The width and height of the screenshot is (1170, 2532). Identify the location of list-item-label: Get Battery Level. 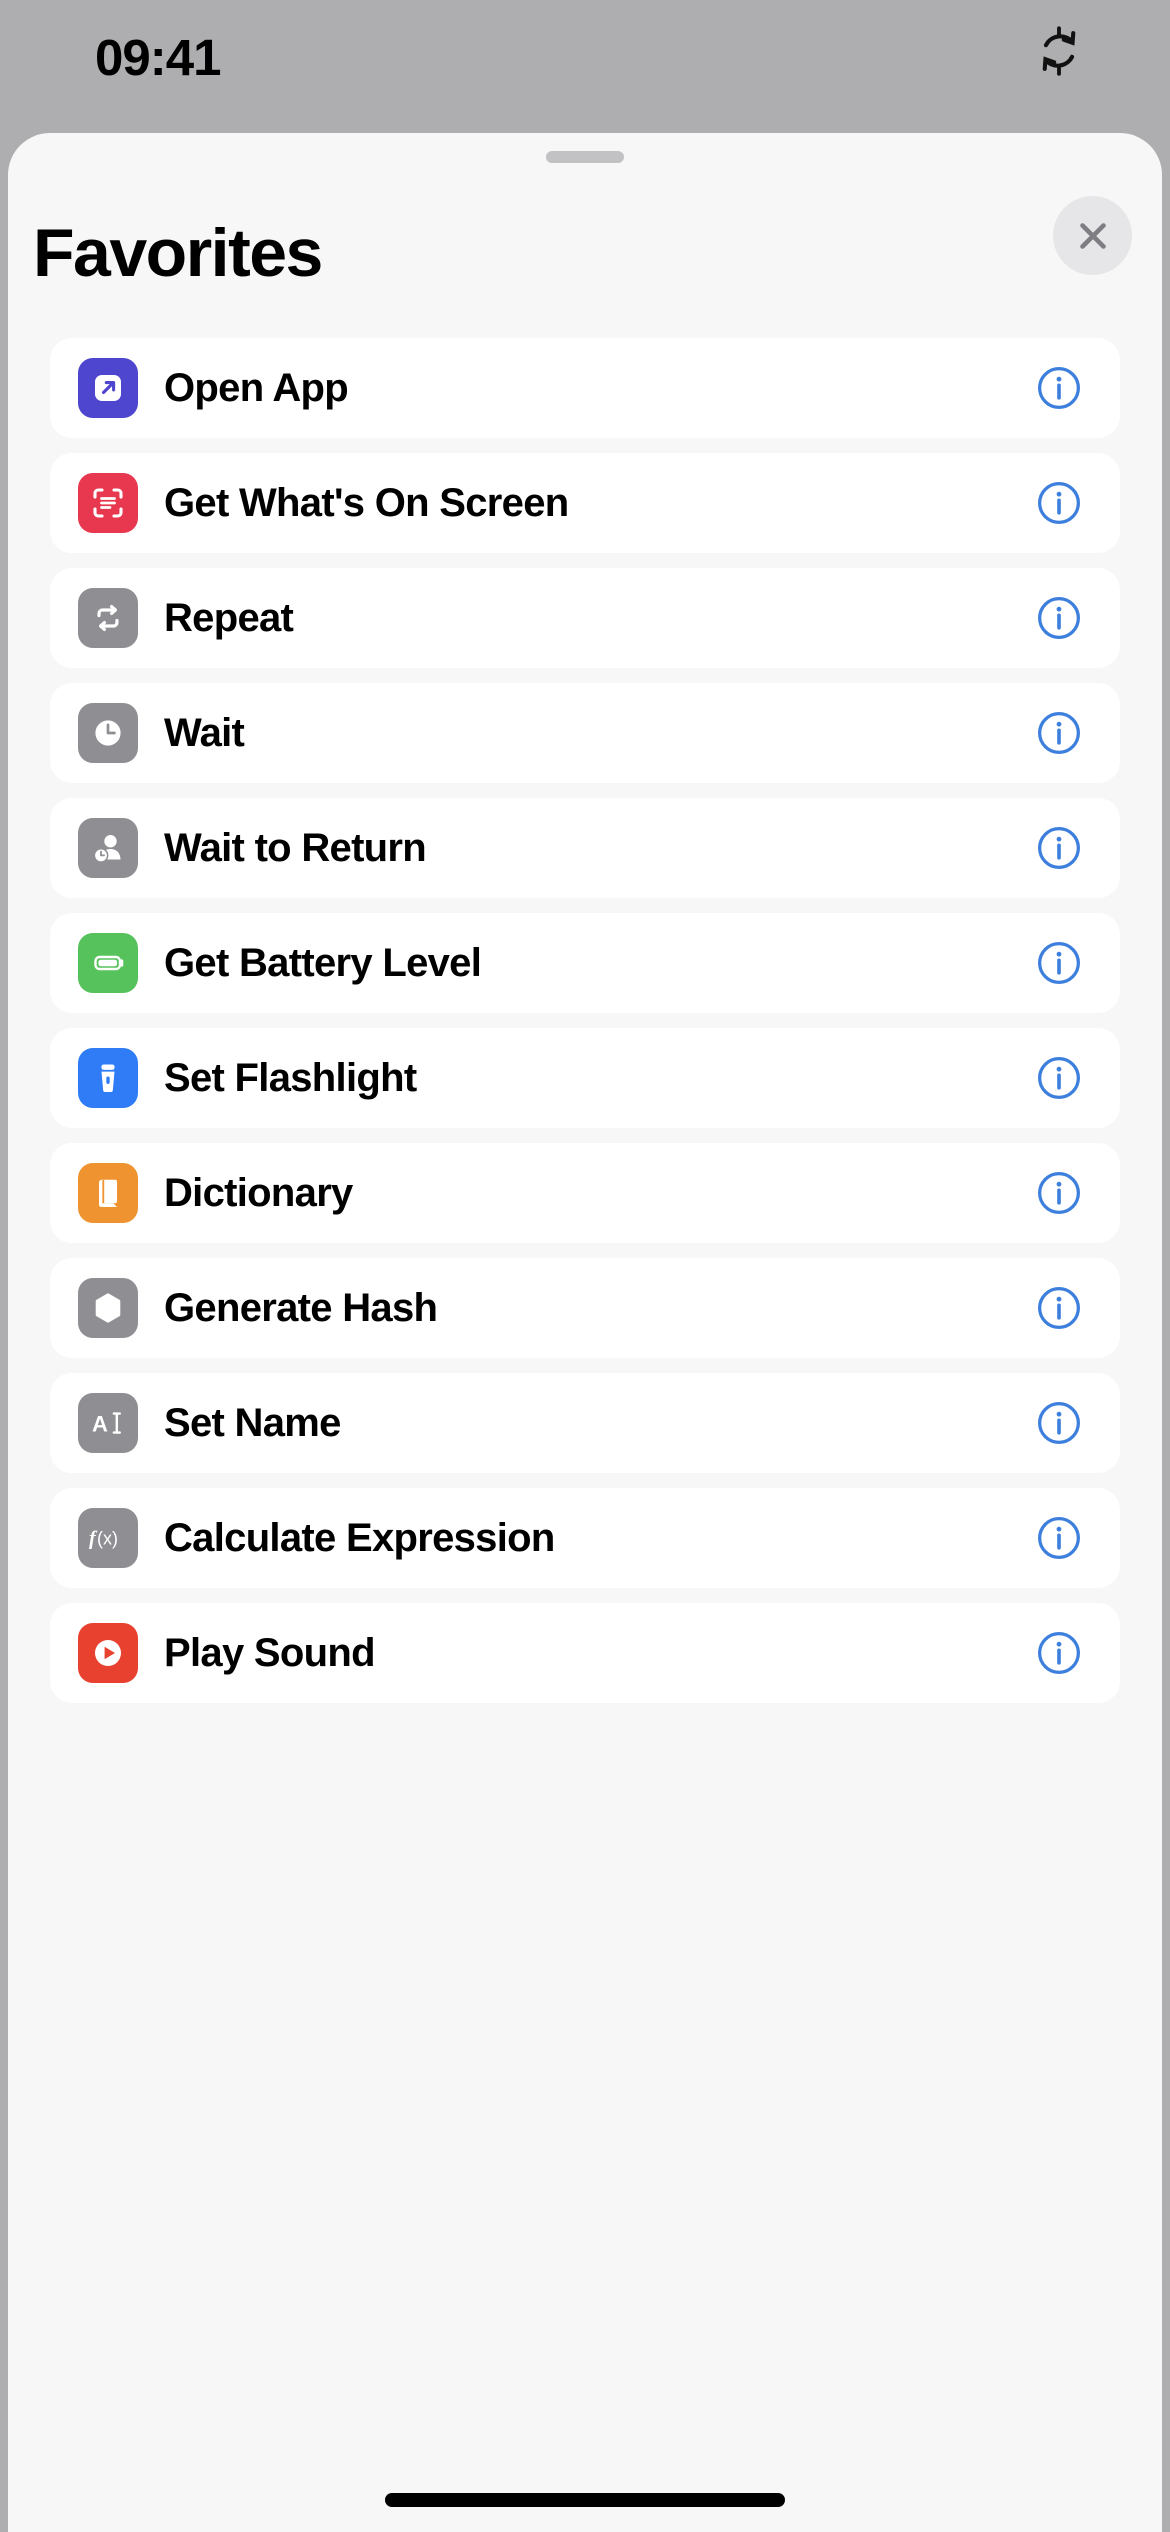
(323, 962).